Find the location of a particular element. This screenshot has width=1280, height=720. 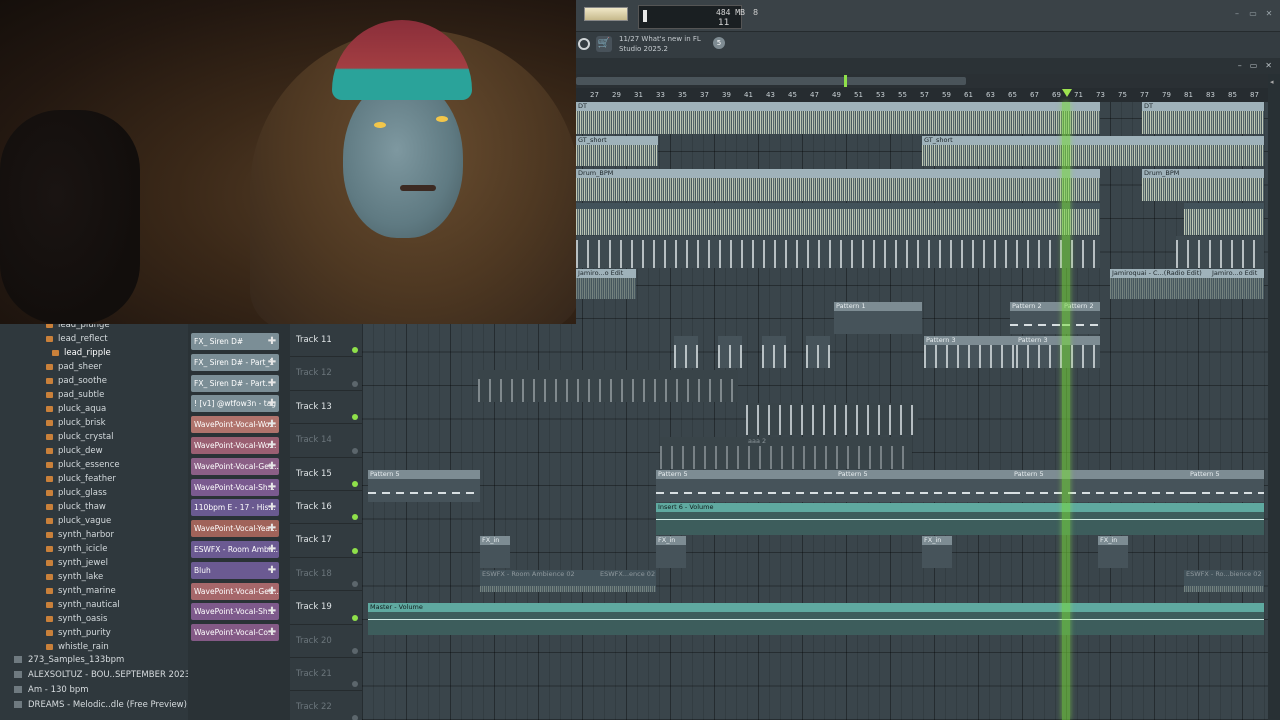

browser-item: pluck_aqua is located at coordinates (76, 409).